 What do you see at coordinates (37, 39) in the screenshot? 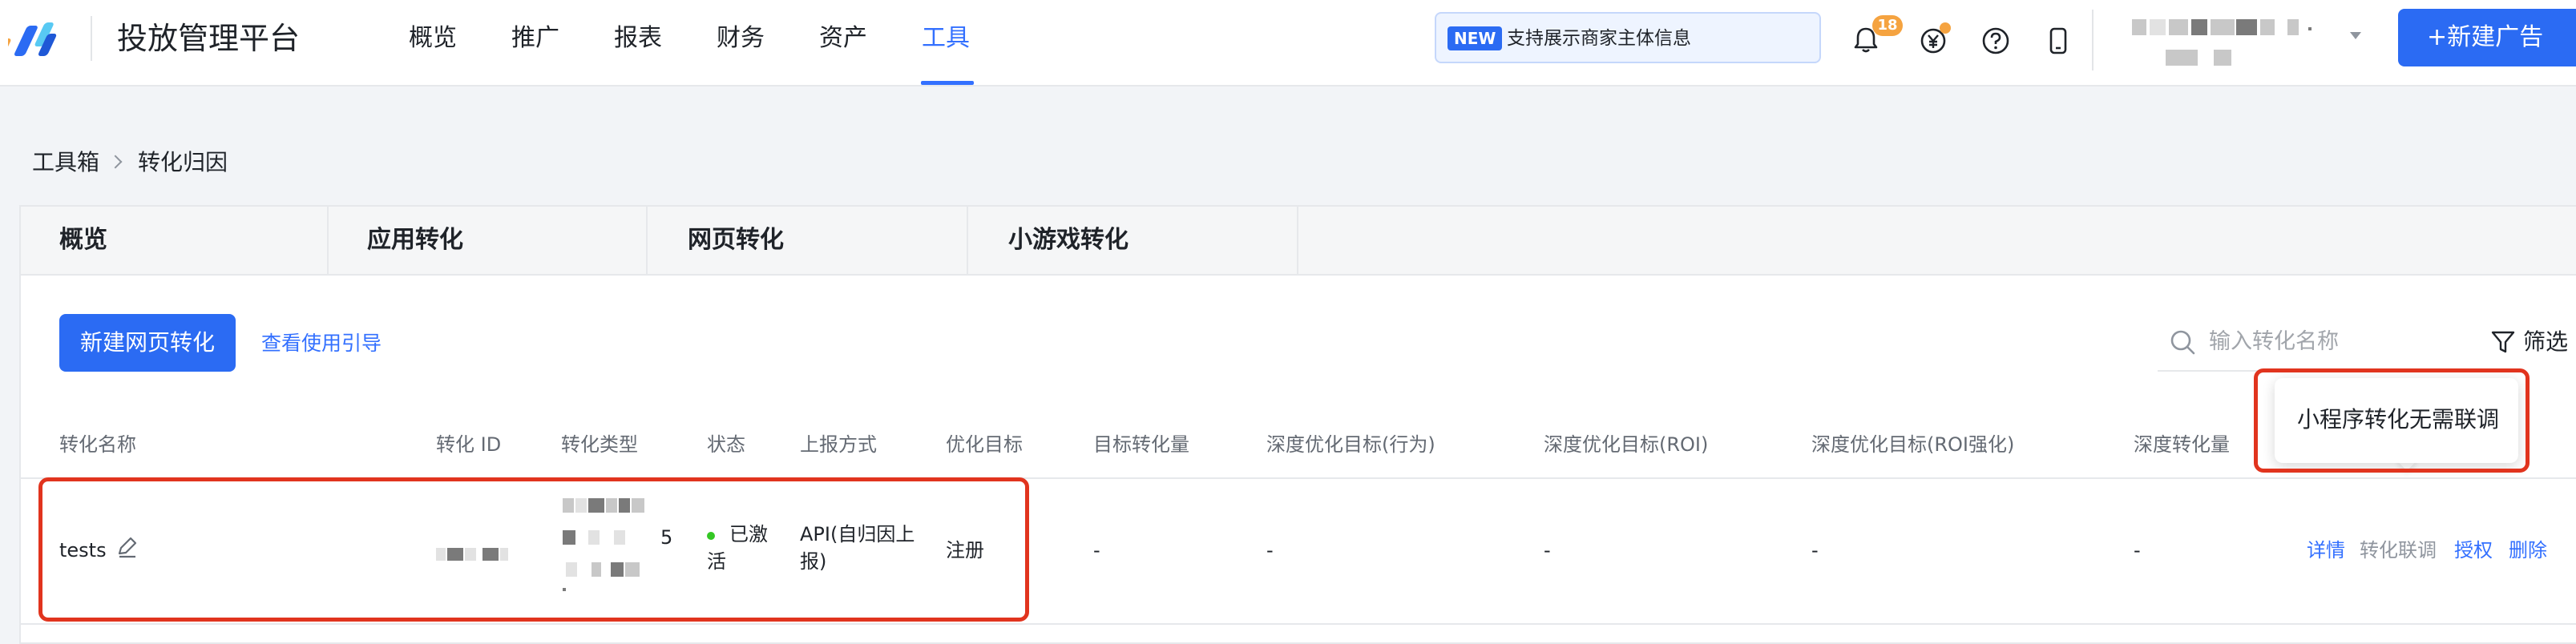
I see `platform-logo` at bounding box center [37, 39].